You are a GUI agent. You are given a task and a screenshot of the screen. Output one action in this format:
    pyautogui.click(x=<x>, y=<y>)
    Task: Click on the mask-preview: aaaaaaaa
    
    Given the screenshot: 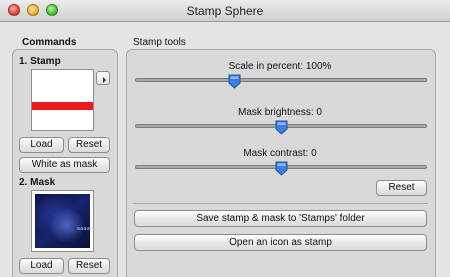 What is the action you would take?
    pyautogui.click(x=67, y=221)
    